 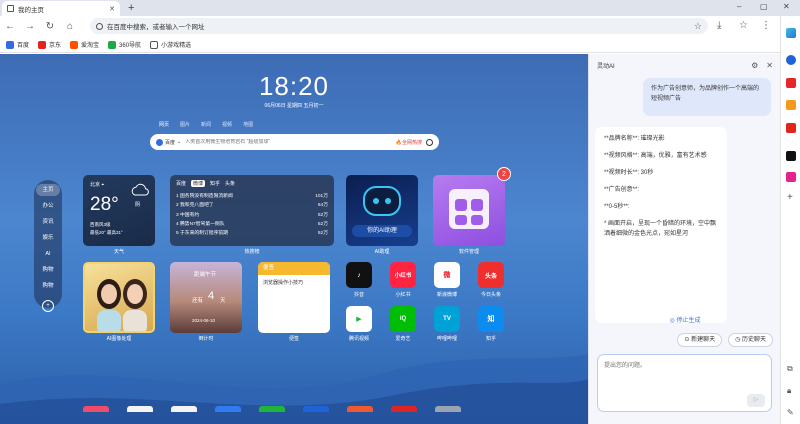 What do you see at coordinates (164, 124) in the screenshot?
I see `search-tab-web: 网页` at bounding box center [164, 124].